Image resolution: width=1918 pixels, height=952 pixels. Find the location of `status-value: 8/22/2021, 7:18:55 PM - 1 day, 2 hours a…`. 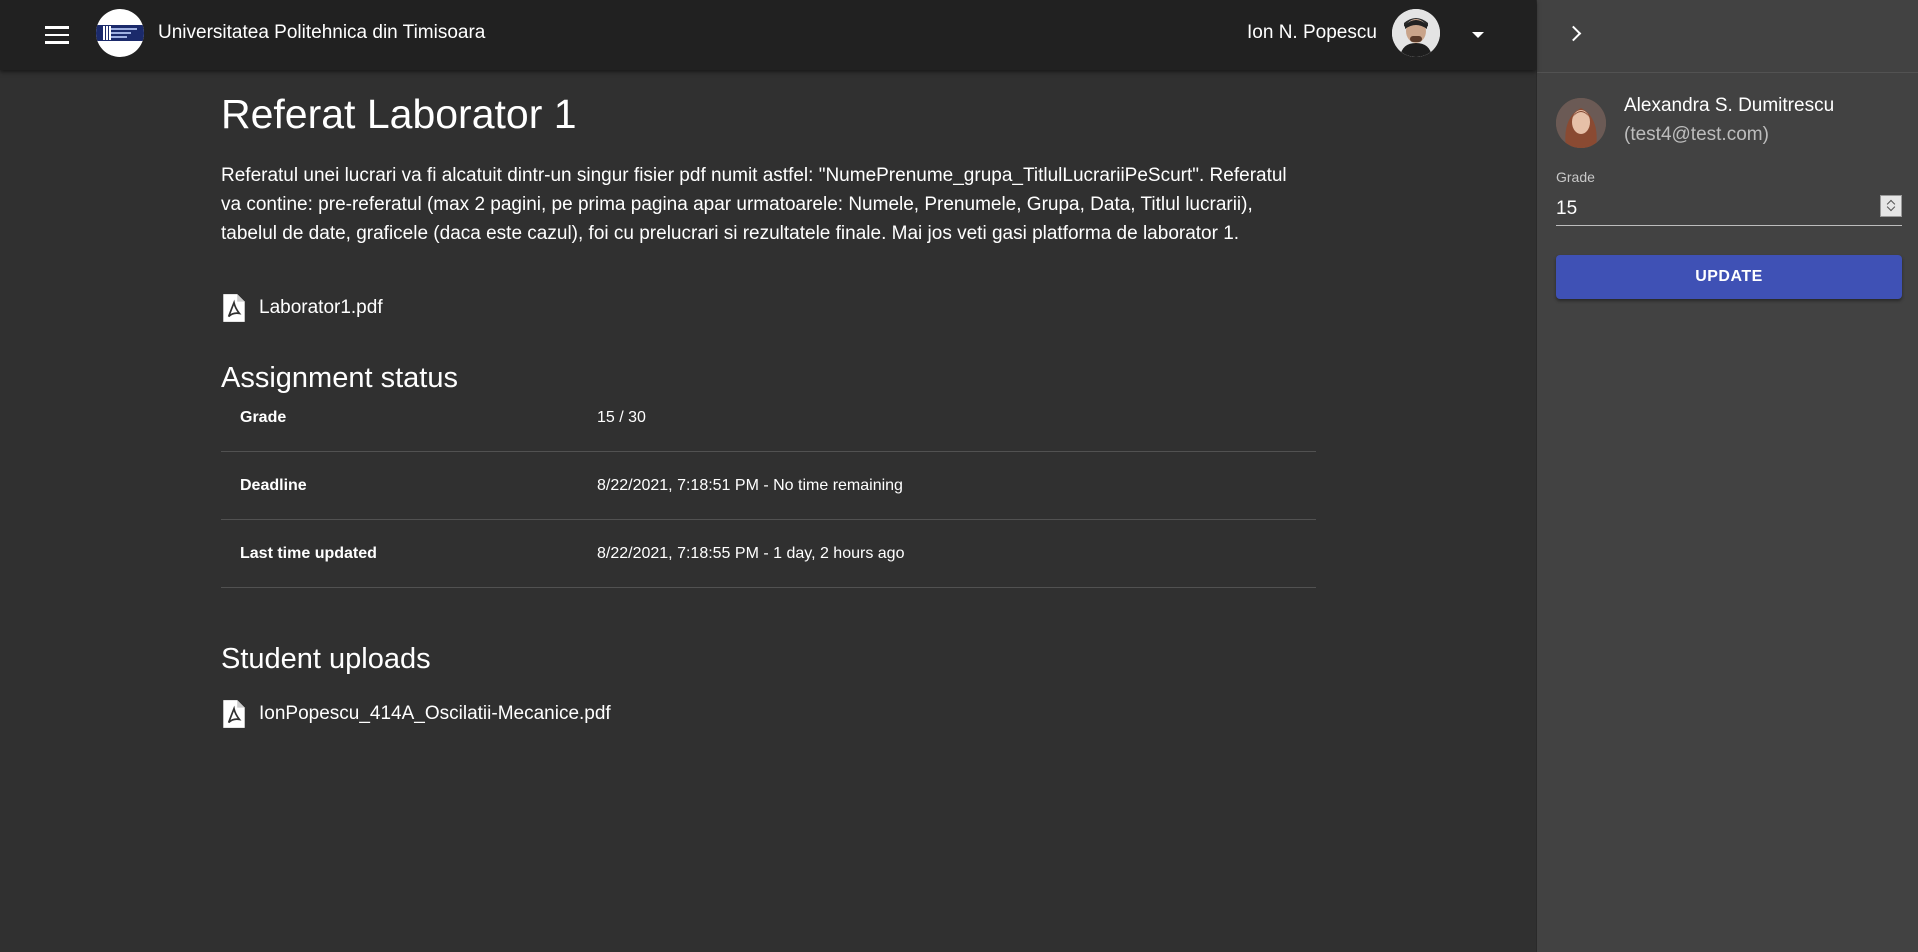

status-value: 8/22/2021, 7:18:55 PM - 1 day, 2 hours a… is located at coordinates (751, 553).